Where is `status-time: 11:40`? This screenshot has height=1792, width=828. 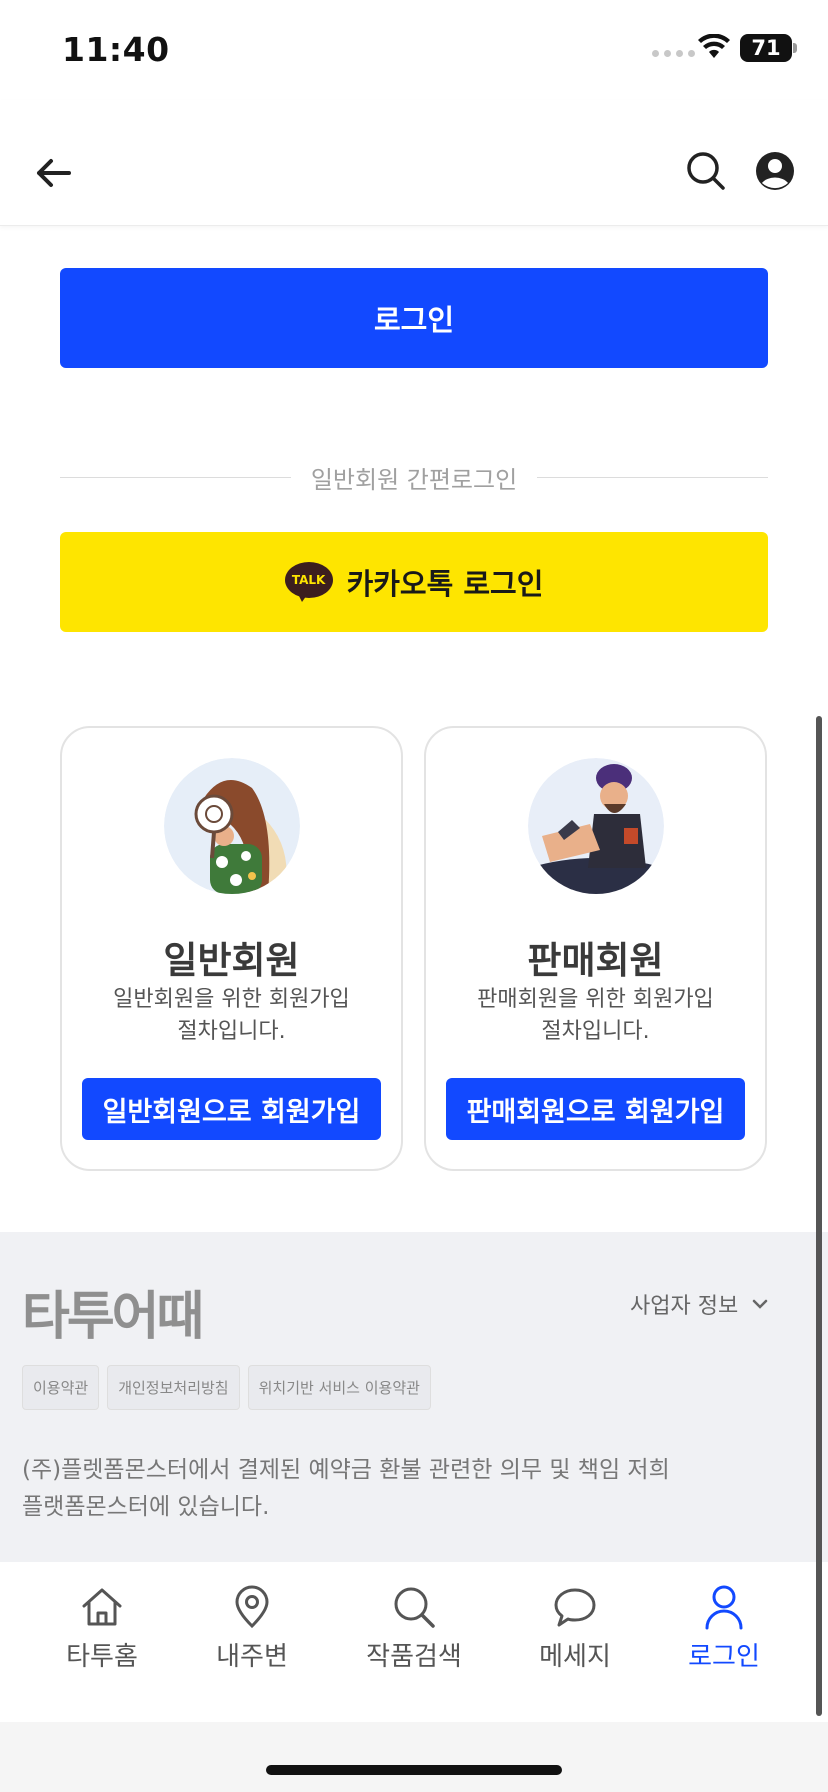
status-time: 11:40 is located at coordinates (116, 49).